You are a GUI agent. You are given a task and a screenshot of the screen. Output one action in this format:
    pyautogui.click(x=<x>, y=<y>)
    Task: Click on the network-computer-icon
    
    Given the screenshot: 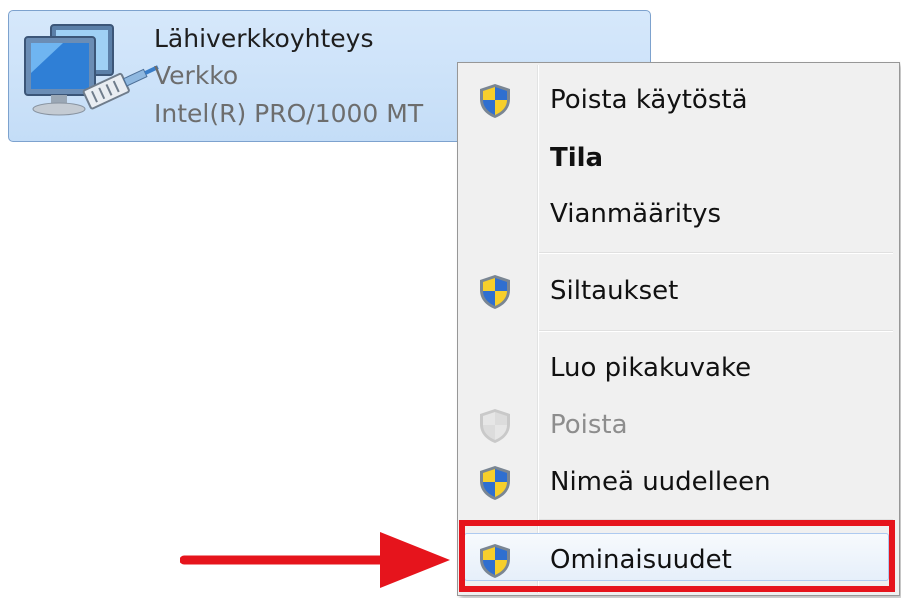 What is the action you would take?
    pyautogui.click(x=91, y=70)
    